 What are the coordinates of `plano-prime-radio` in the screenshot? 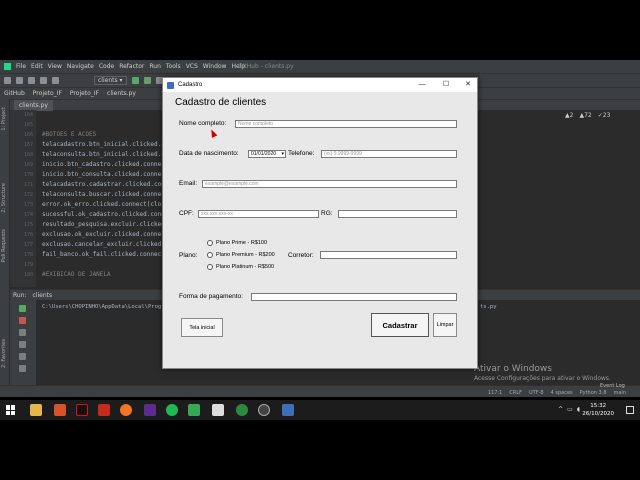 It's located at (210, 243).